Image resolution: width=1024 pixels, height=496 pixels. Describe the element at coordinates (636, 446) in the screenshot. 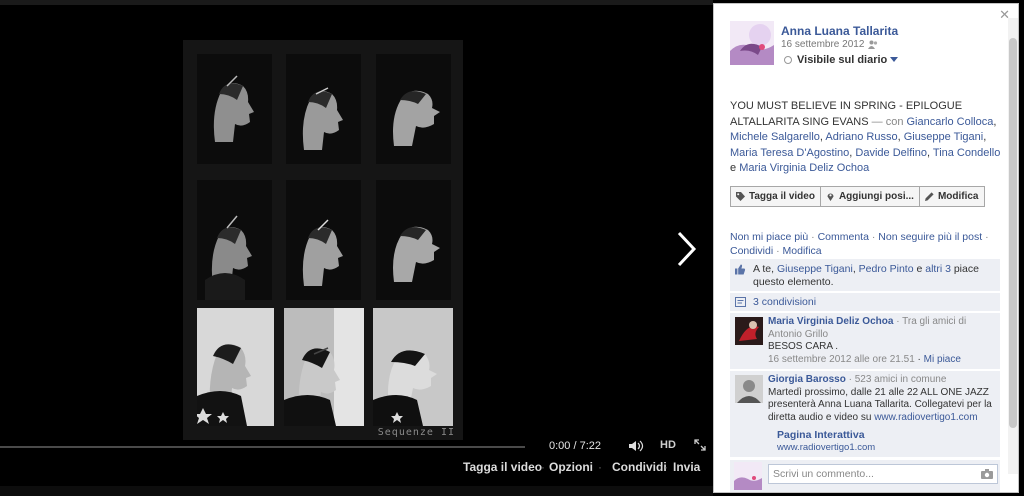

I see `volume-icon` at that location.